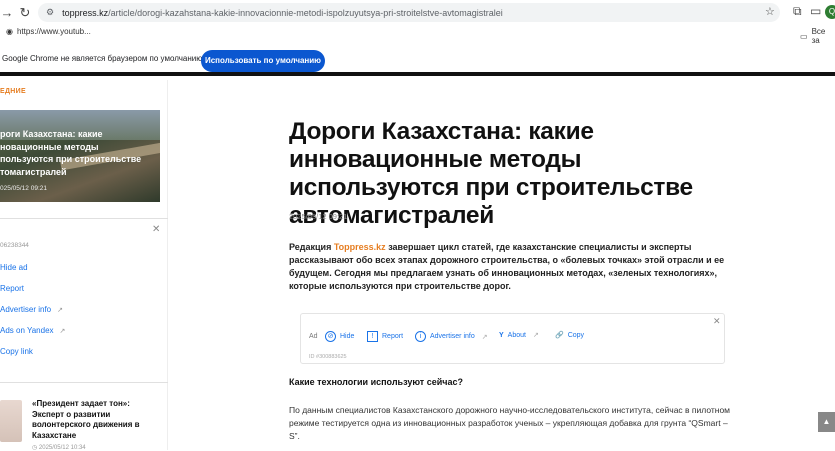 The image size is (835, 451). Describe the element at coordinates (360, 247) in the screenshot. I see `brand-link: Toppress.kz` at that location.